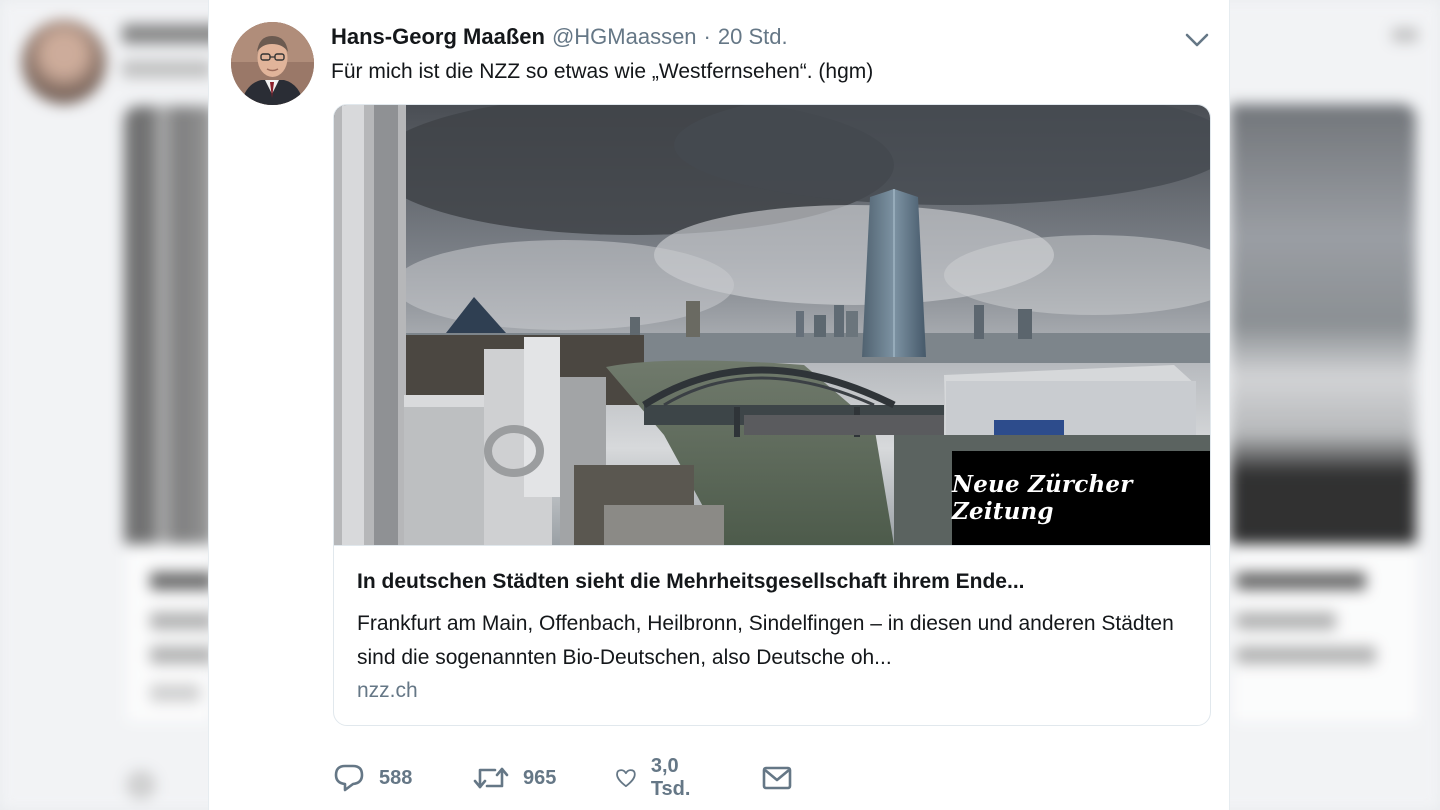  I want to click on direct-message-button, so click(777, 778).